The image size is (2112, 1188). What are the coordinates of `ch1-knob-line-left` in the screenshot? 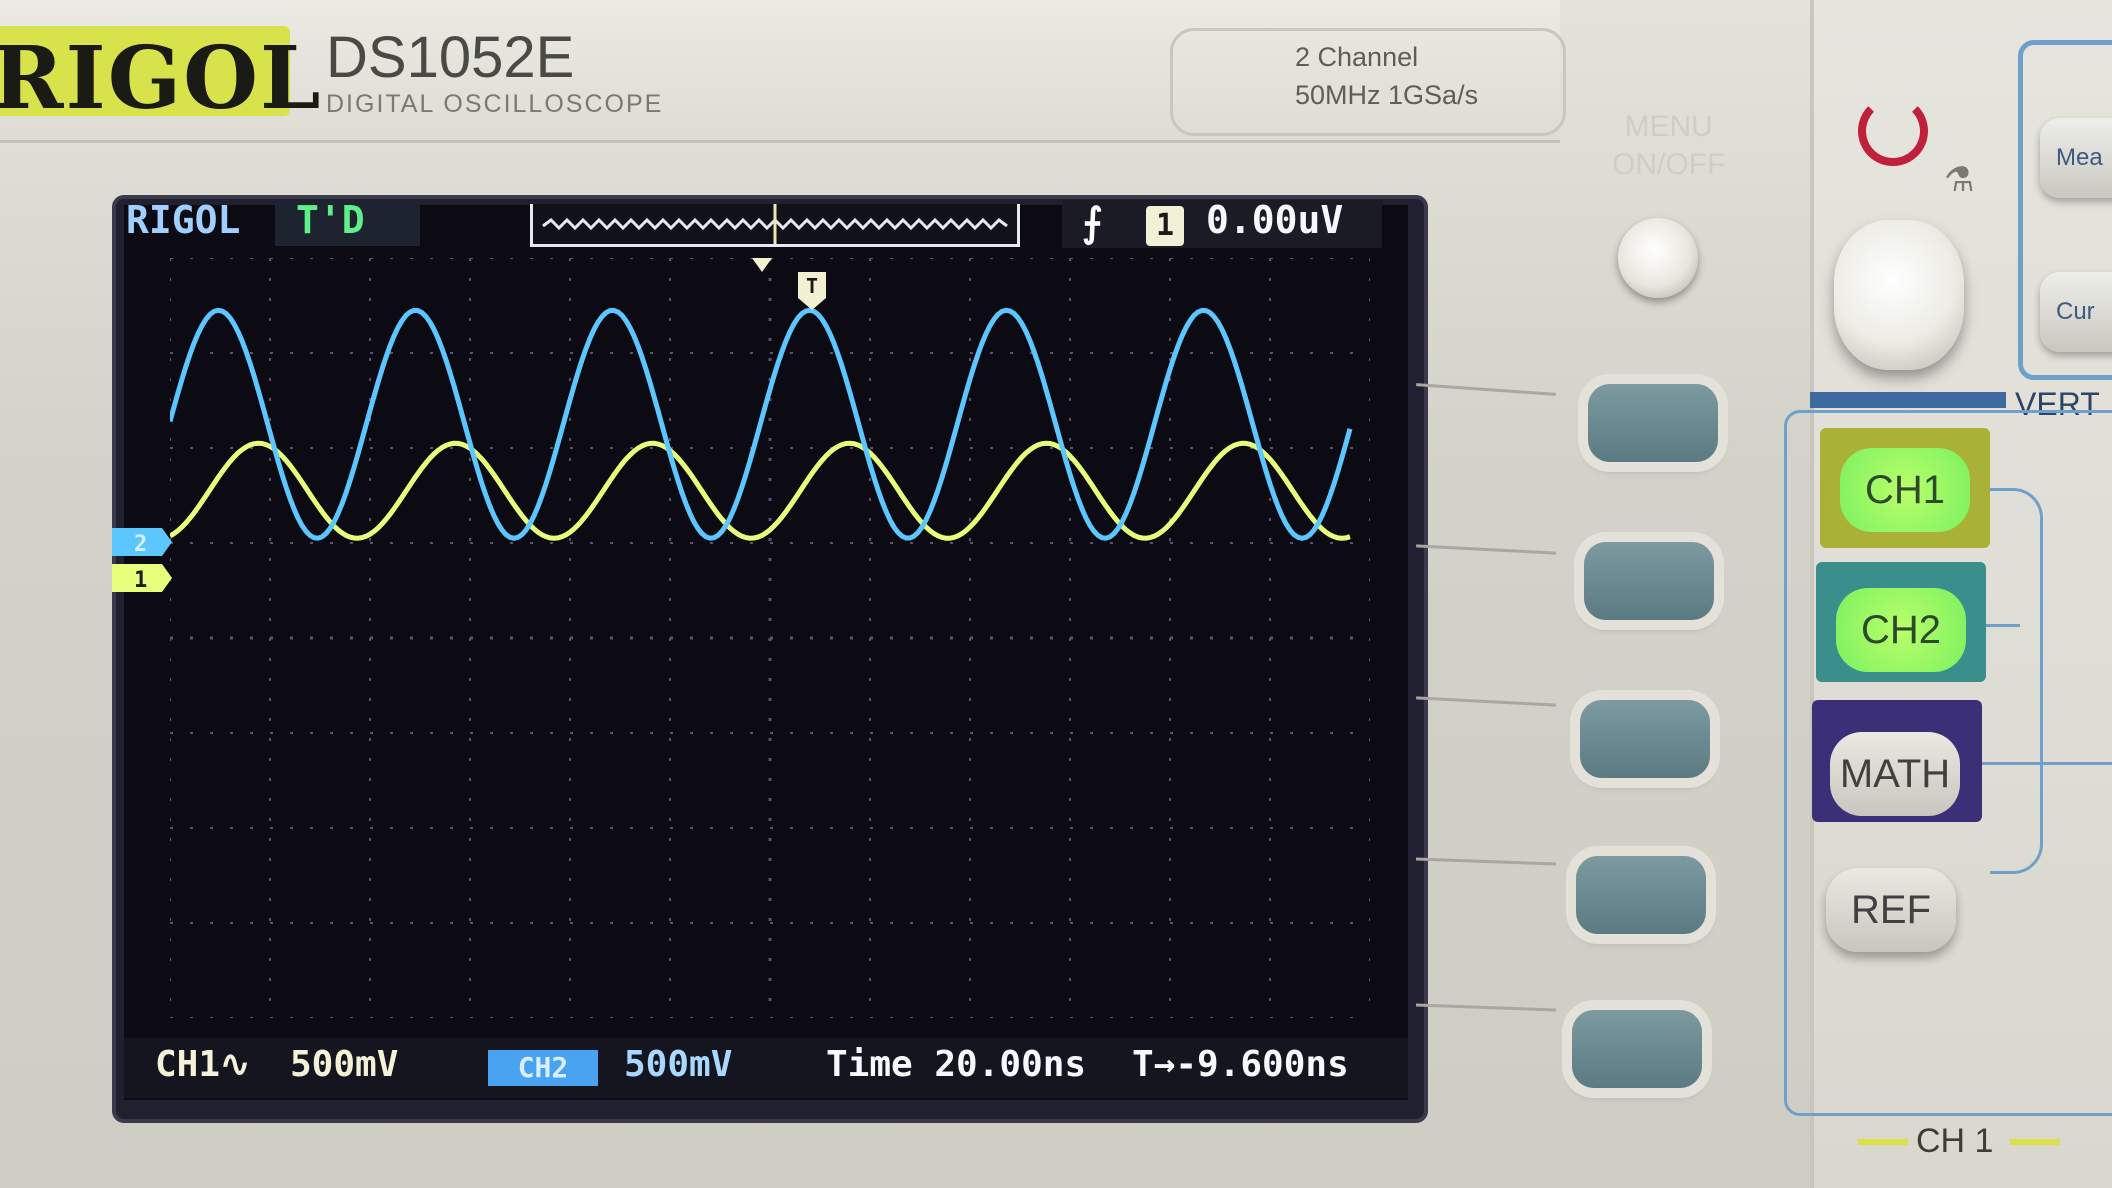 It's located at (1883, 1142).